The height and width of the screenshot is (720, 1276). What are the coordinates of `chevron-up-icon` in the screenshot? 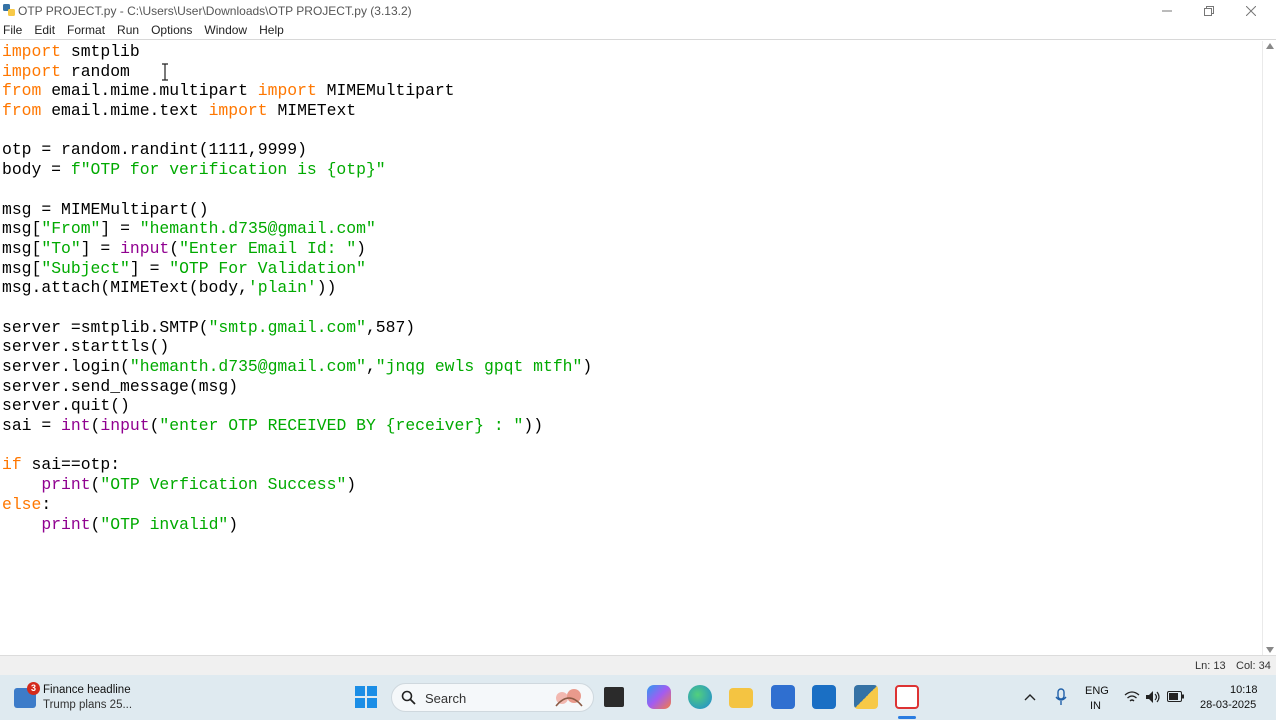 It's located at (1030, 697).